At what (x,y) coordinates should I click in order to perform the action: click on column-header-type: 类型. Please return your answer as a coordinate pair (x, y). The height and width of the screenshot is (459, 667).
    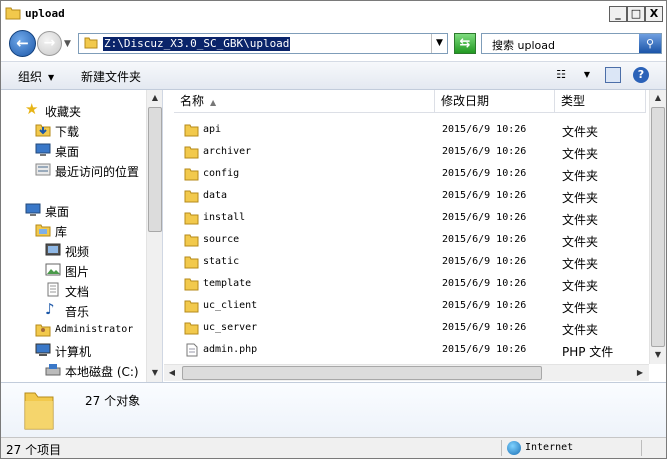
    Looking at the image, I should click on (600, 101).